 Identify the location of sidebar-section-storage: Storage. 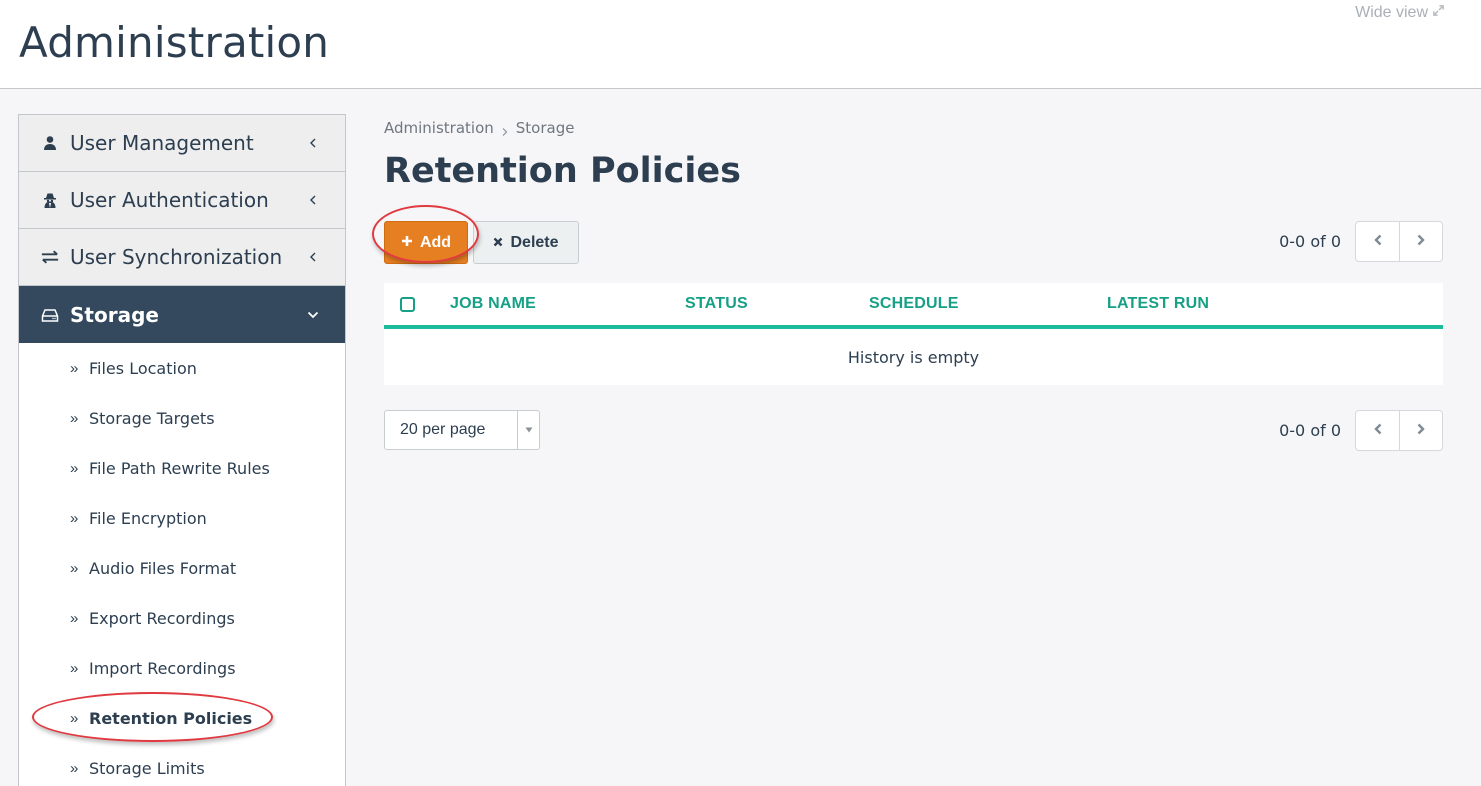
(182, 314).